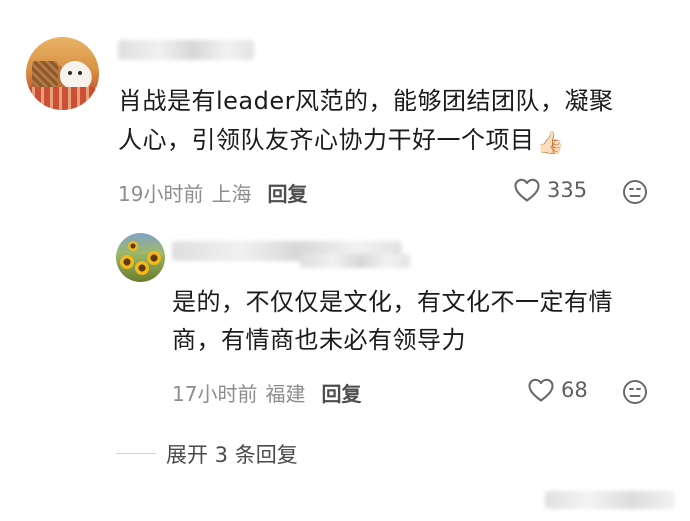 The width and height of the screenshot is (690, 521). What do you see at coordinates (232, 454) in the screenshot?
I see `expand-replies-button: 展开 3 条回复` at bounding box center [232, 454].